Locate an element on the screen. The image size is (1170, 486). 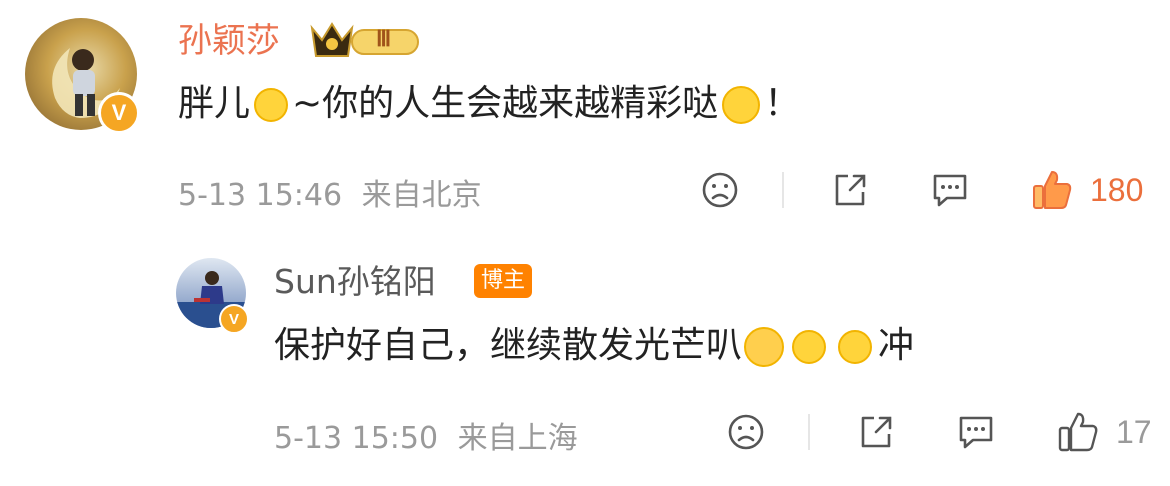
dislike-button is located at coordinates (720, 190).